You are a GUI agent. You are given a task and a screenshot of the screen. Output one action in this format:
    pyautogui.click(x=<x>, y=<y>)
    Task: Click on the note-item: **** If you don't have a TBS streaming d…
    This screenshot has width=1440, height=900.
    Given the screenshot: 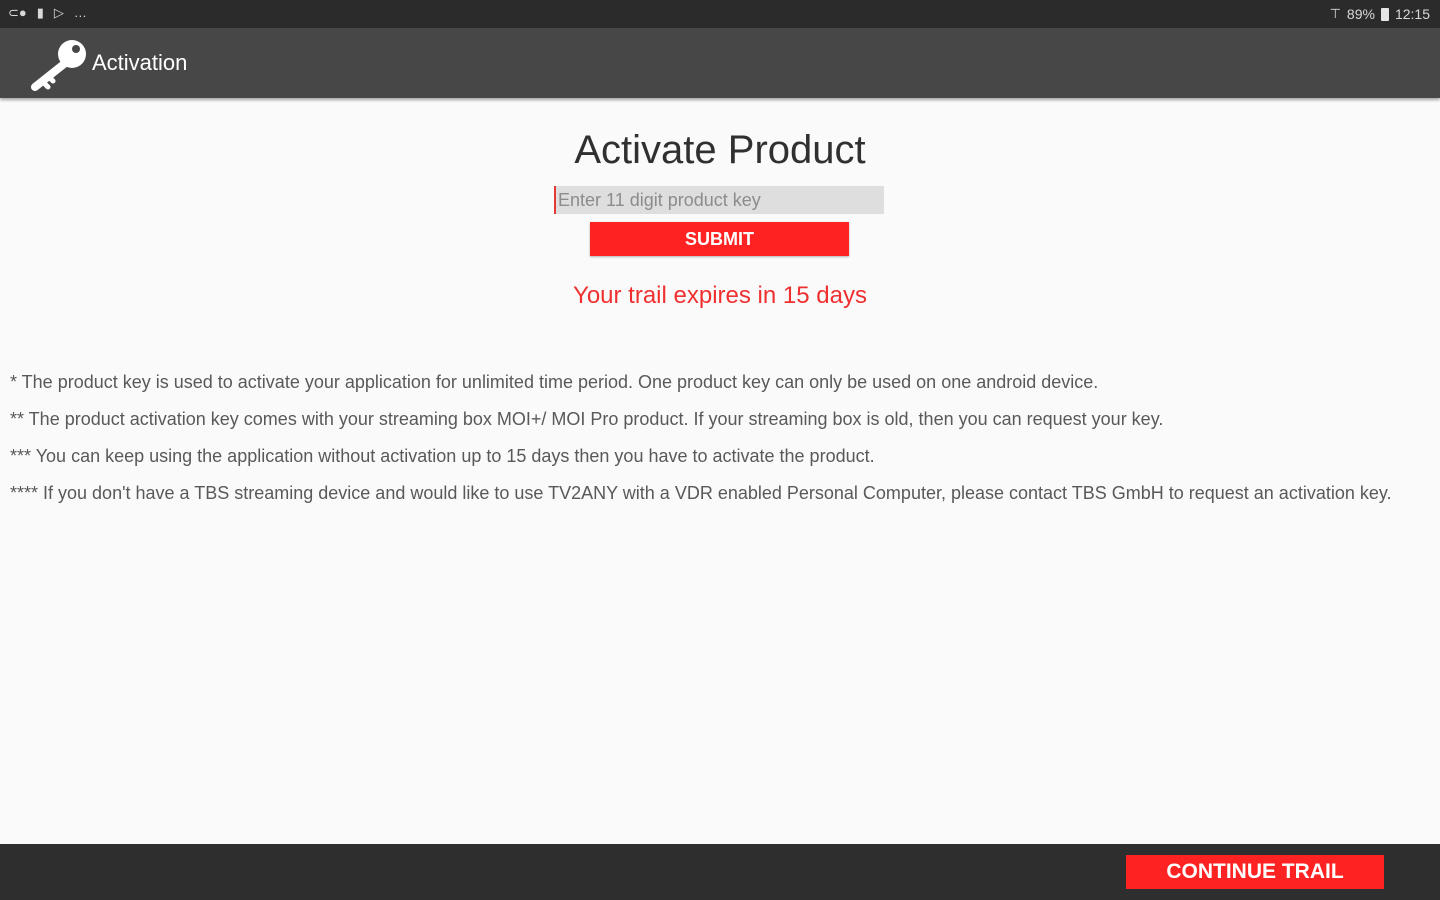 What is the action you would take?
    pyautogui.click(x=701, y=493)
    